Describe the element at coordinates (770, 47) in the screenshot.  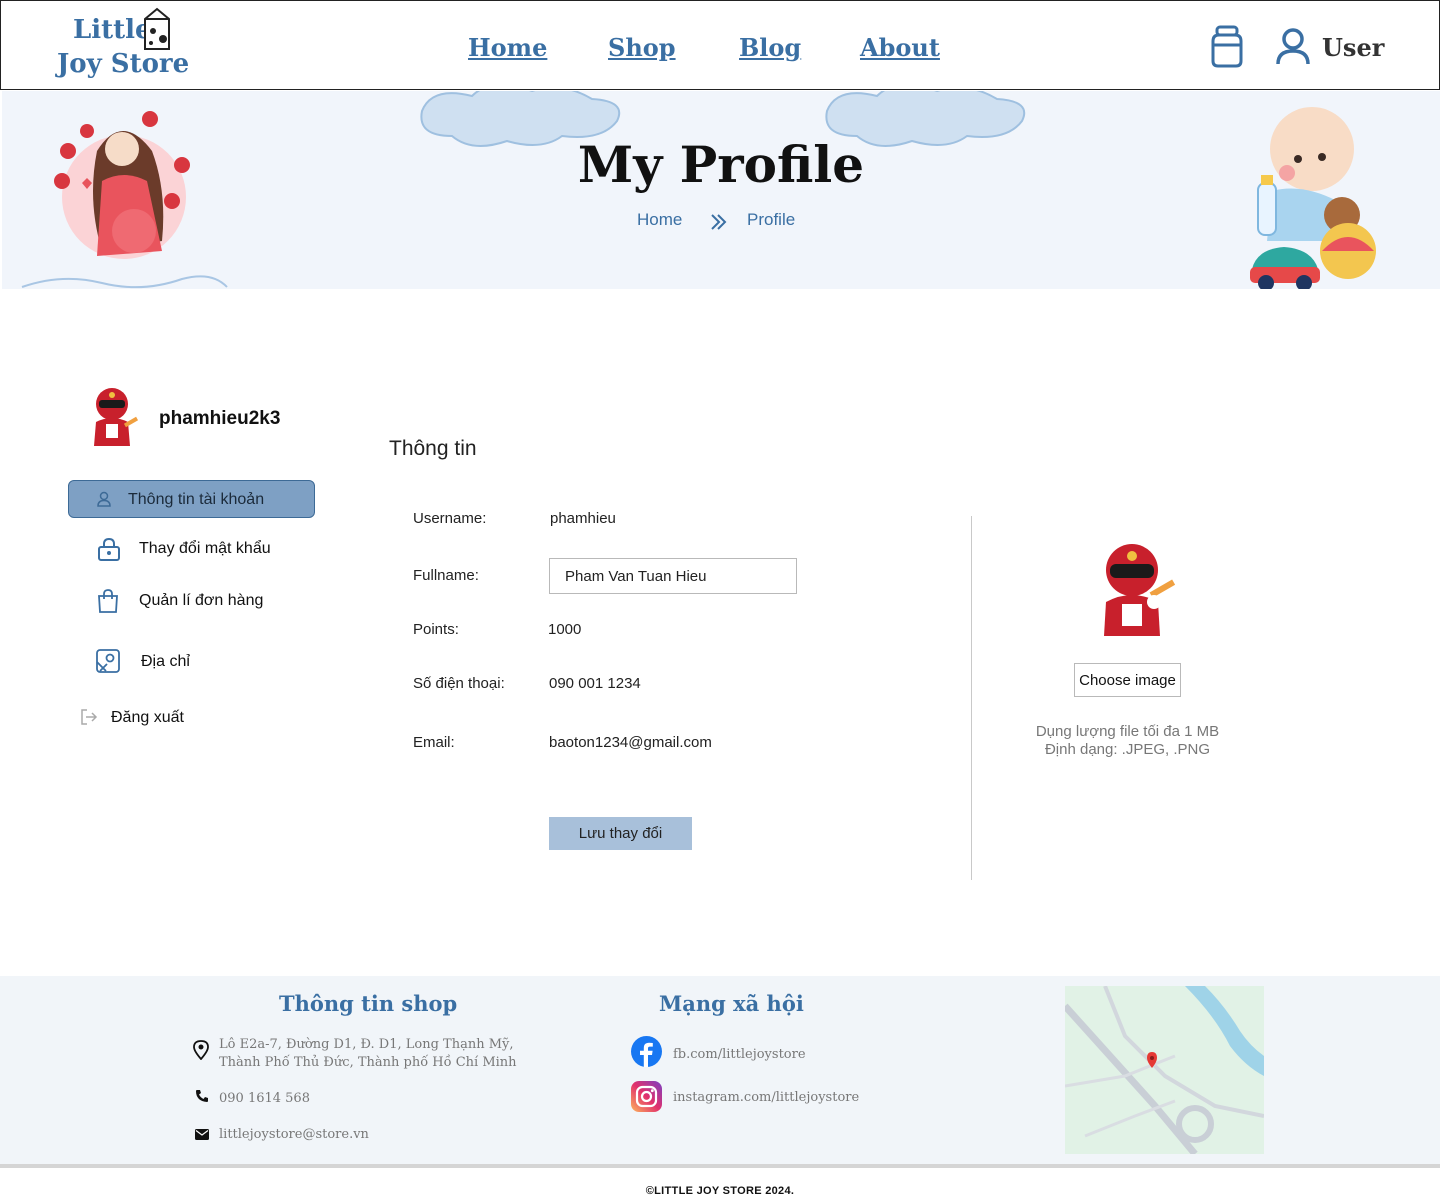
I see `nav-blog-link: Blog` at that location.